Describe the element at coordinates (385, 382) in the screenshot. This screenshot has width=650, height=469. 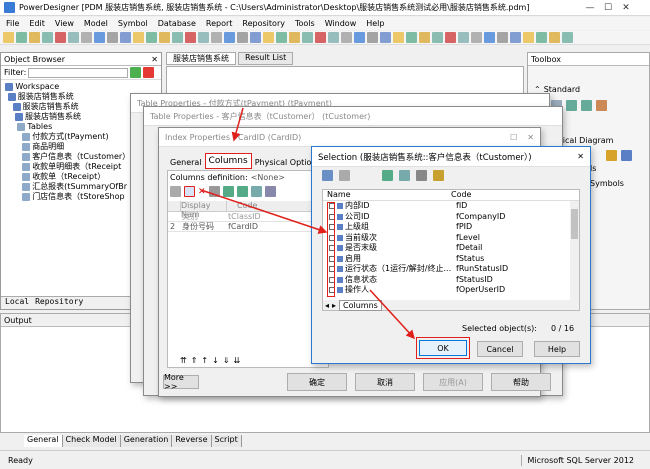
I see `cancel-cn-button: 取消` at that location.